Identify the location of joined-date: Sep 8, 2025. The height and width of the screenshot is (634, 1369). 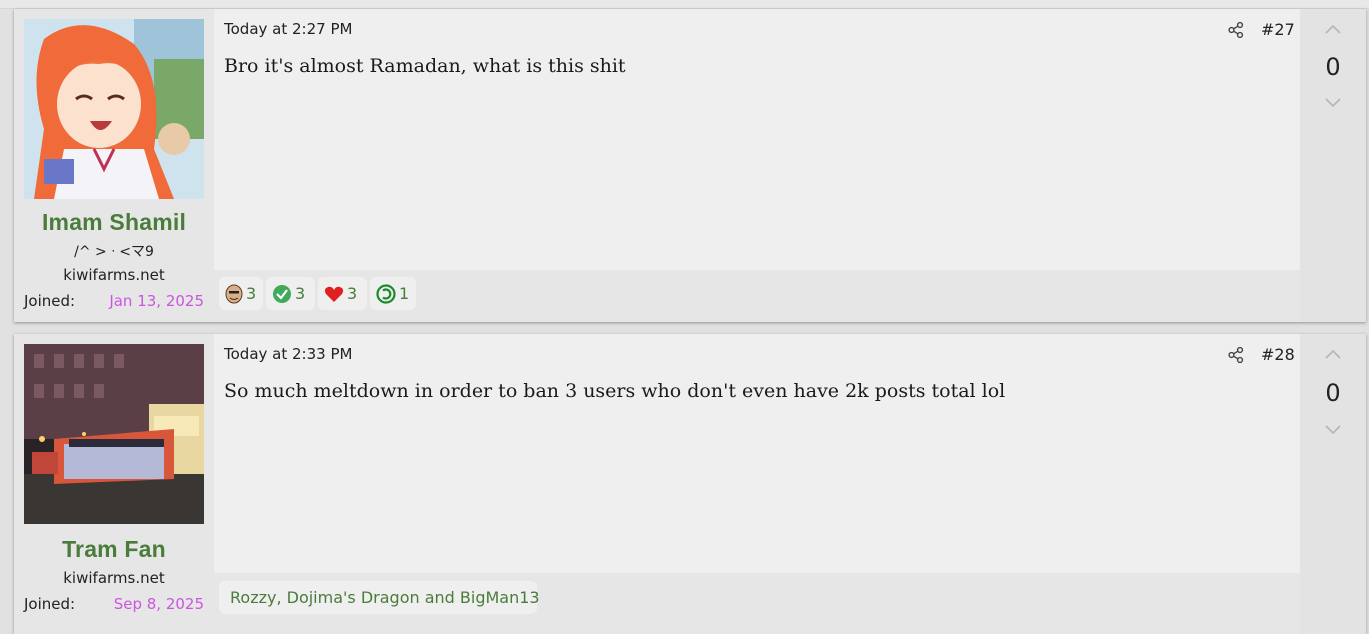
(158, 604).